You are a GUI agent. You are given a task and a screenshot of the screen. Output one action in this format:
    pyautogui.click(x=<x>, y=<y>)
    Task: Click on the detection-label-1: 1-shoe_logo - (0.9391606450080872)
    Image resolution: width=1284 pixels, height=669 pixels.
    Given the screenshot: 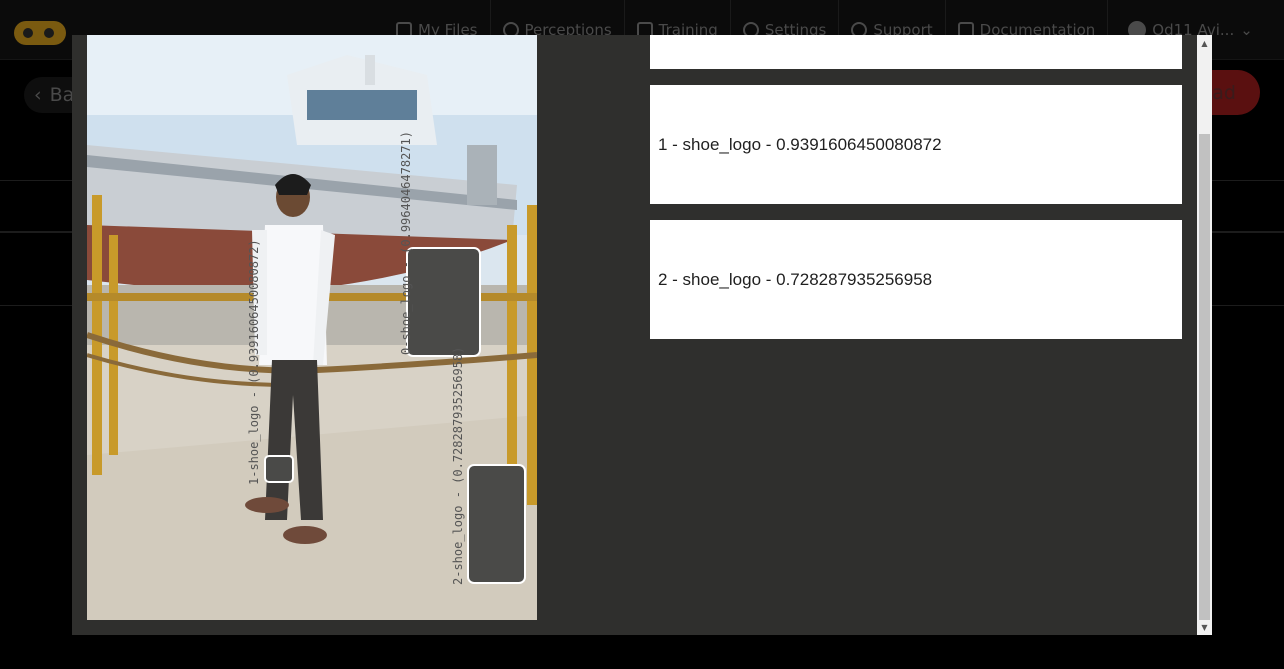 What is the action you would take?
    pyautogui.click(x=254, y=362)
    